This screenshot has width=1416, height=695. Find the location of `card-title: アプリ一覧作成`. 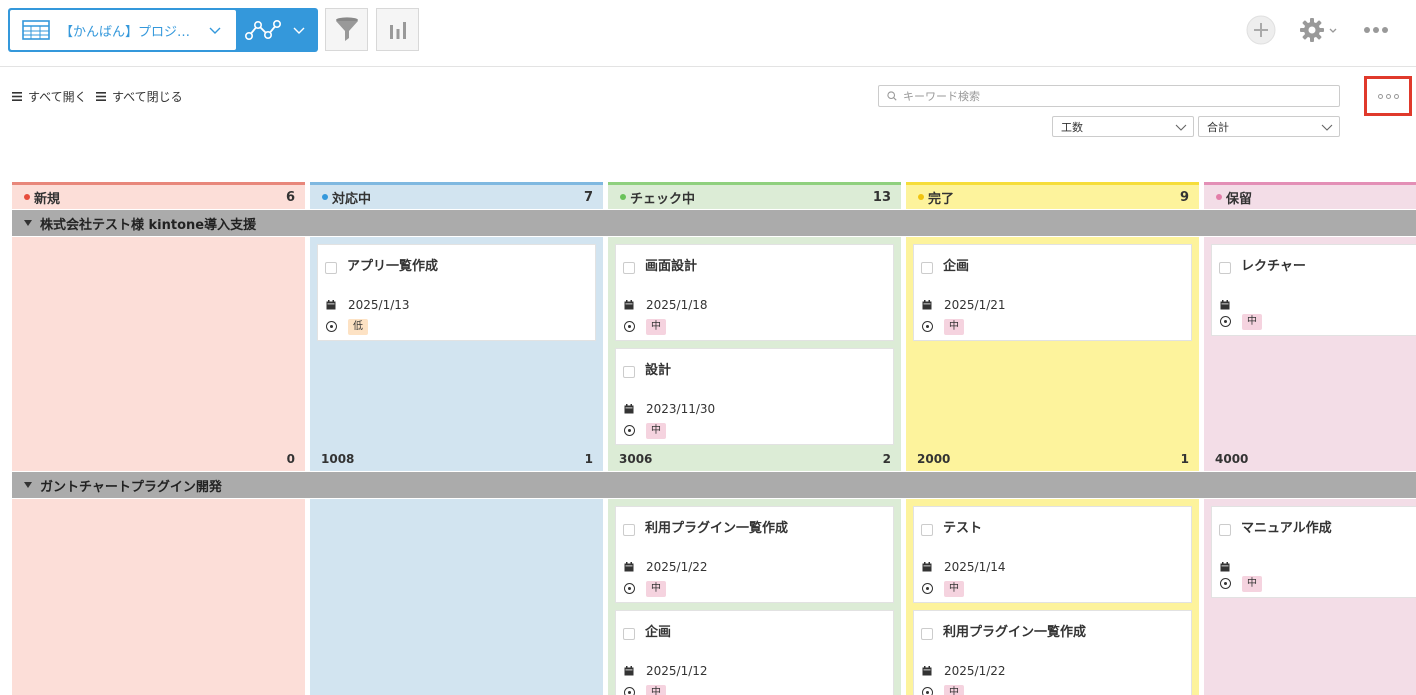

card-title: アプリ一覧作成 is located at coordinates (393, 266).